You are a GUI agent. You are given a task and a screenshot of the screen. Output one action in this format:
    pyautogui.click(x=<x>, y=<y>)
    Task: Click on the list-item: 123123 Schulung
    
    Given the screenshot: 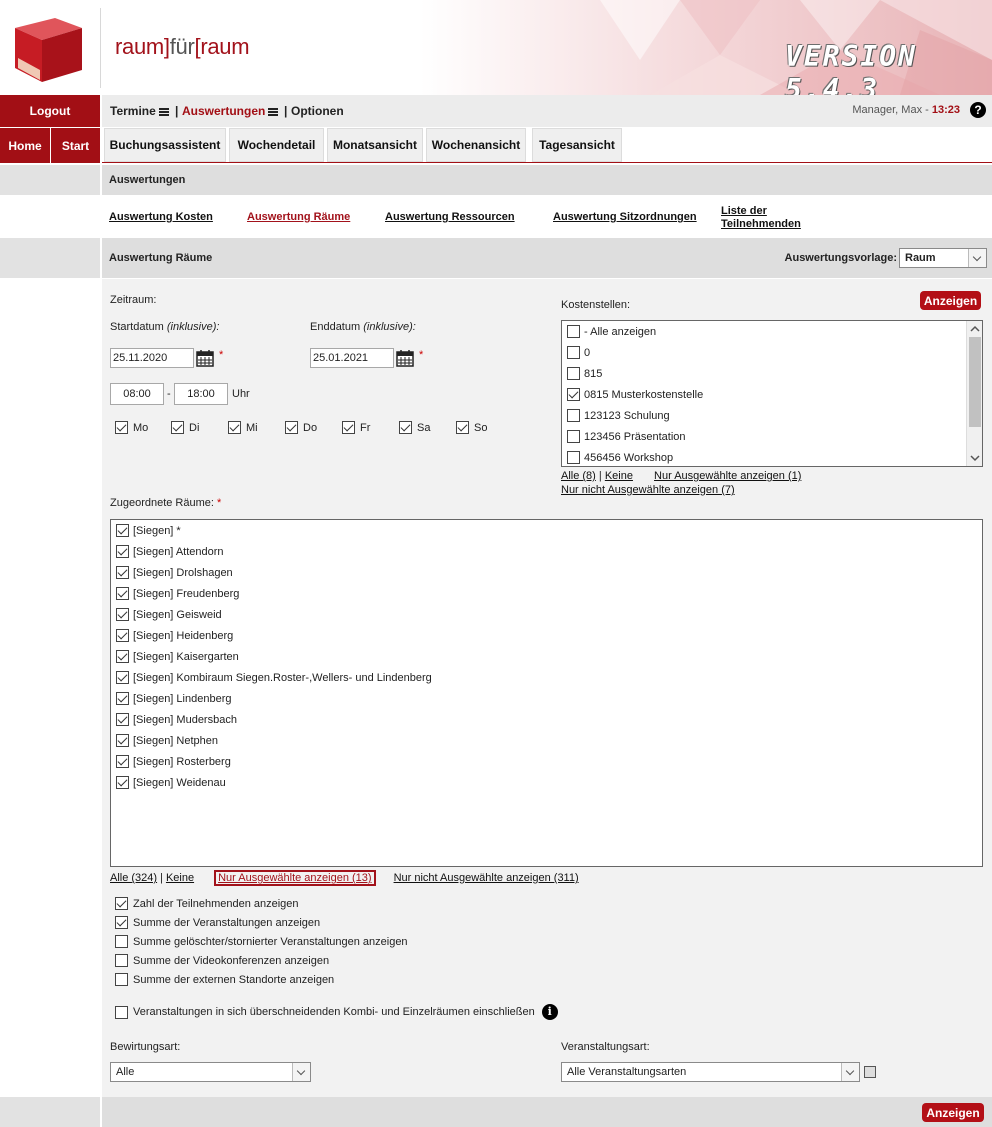 What is the action you would take?
    pyautogui.click(x=618, y=415)
    